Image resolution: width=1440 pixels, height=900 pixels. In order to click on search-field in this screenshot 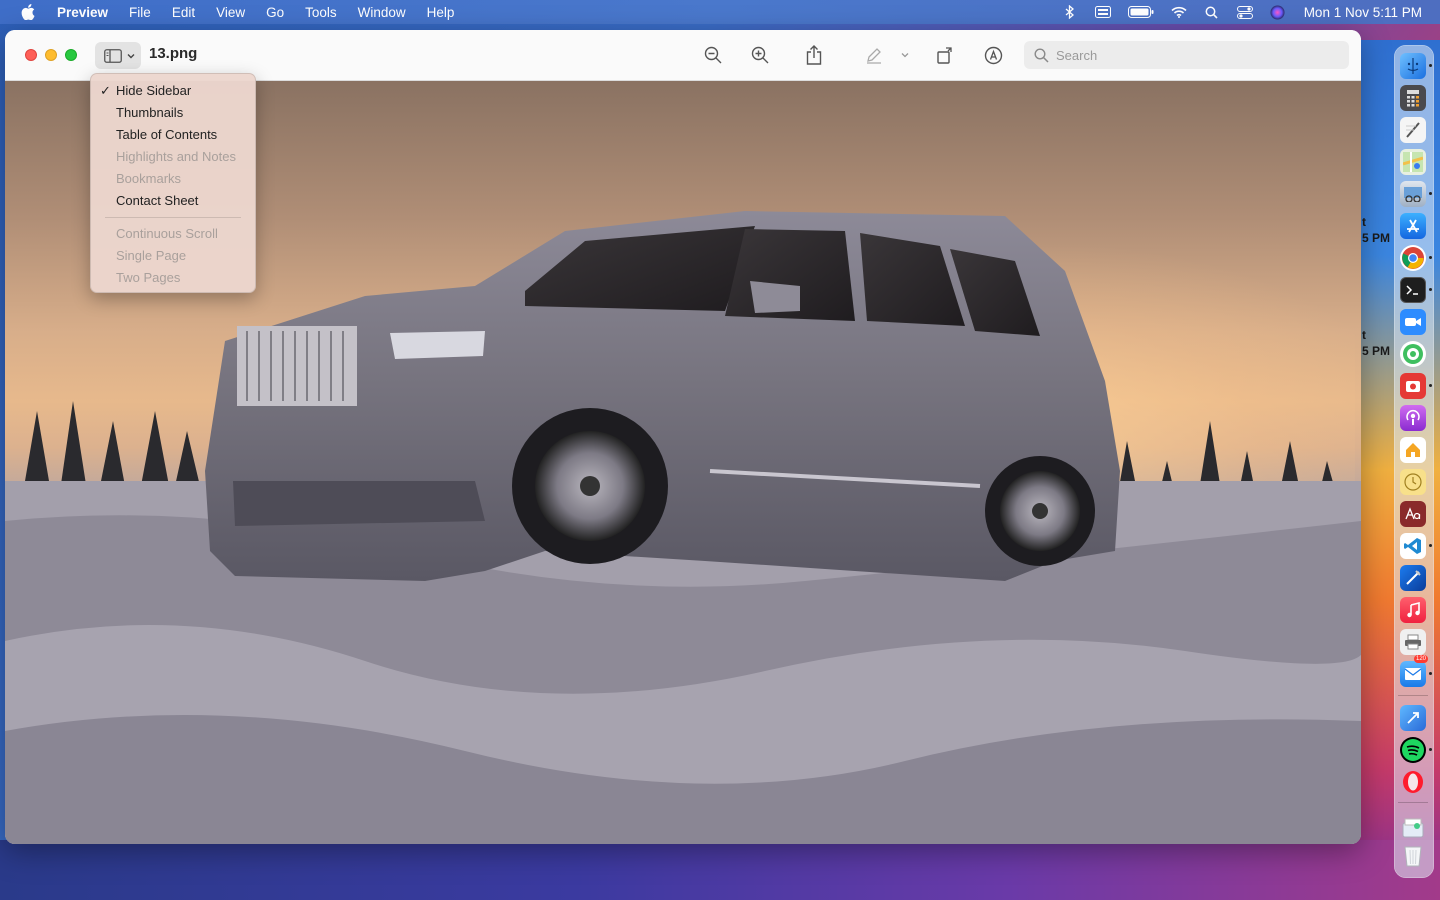, I will do `click(1186, 55)`.